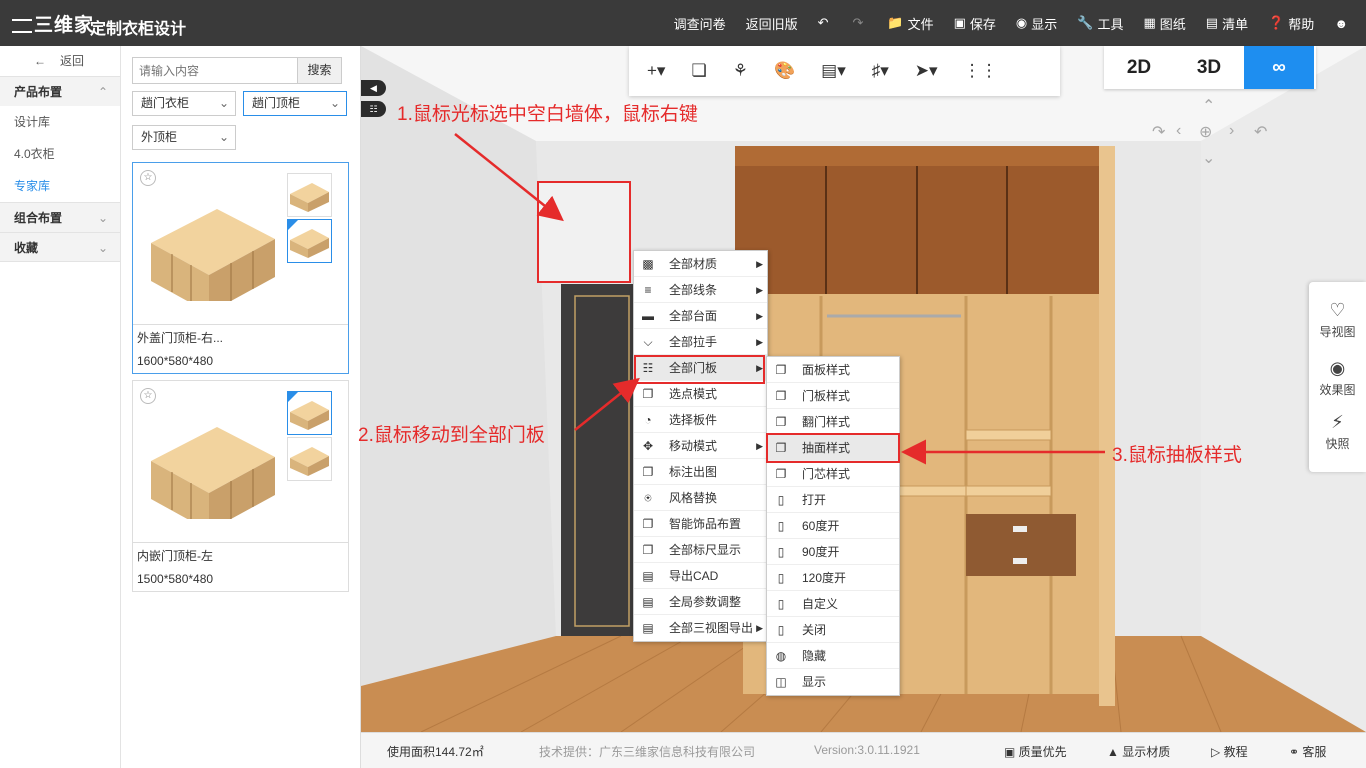 The image size is (1366, 768). I want to click on file-menu: 📁 文件, so click(910, 23).